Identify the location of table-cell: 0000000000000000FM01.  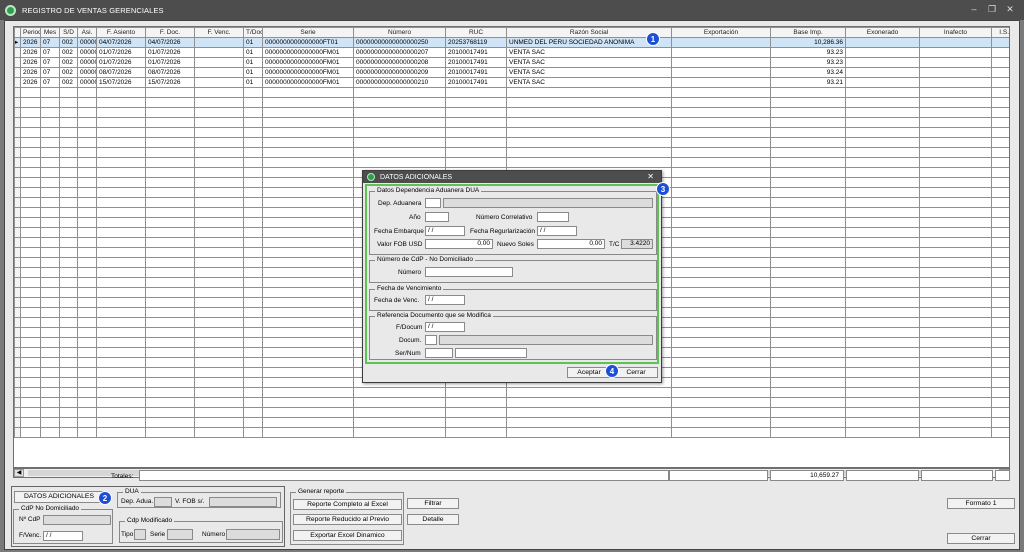
(308, 82).